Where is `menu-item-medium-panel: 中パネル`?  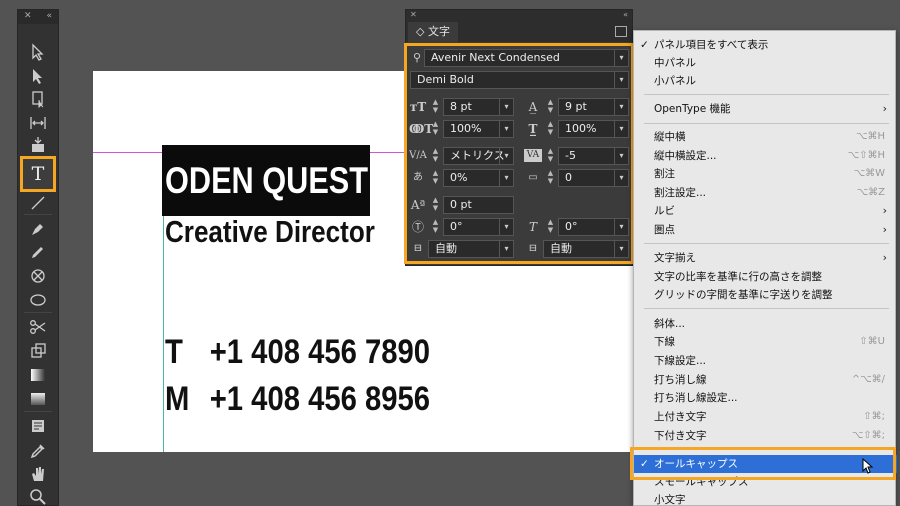 menu-item-medium-panel: 中パネル is located at coordinates (765, 63).